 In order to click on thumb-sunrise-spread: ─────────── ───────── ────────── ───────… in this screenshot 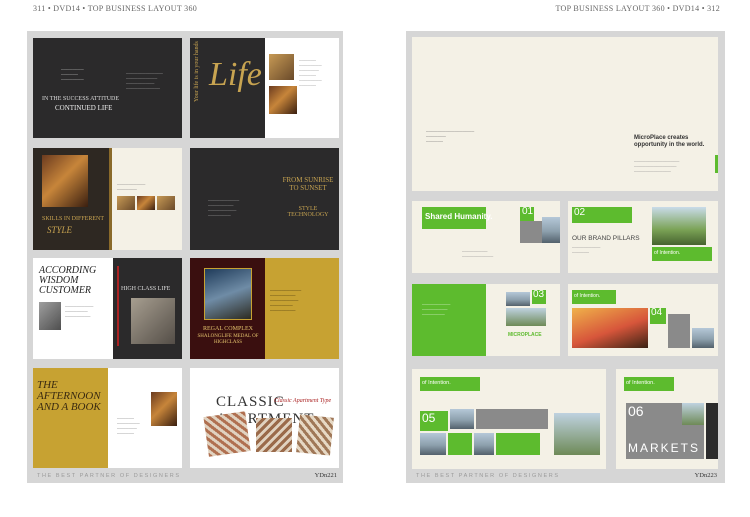, I will do `click(264, 199)`.